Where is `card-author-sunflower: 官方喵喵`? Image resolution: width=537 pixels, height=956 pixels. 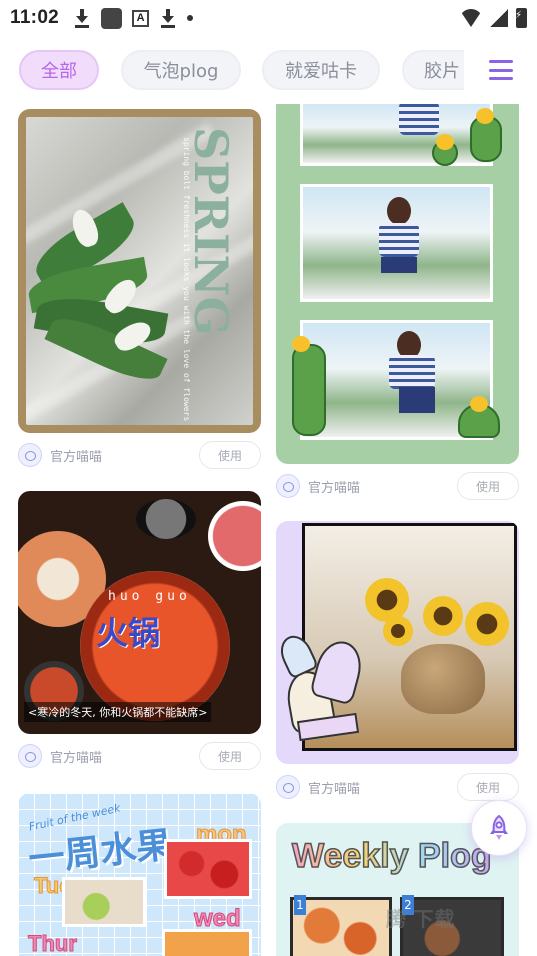 card-author-sunflower: 官方喵喵 is located at coordinates (318, 787).